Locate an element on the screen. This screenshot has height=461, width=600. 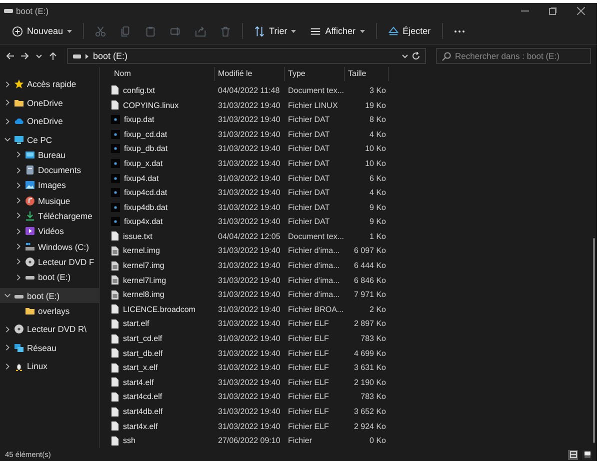
file-icon is located at coordinates (115, 207).